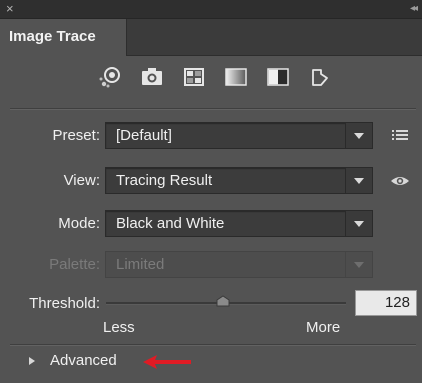  I want to click on list-icon, so click(400, 137).